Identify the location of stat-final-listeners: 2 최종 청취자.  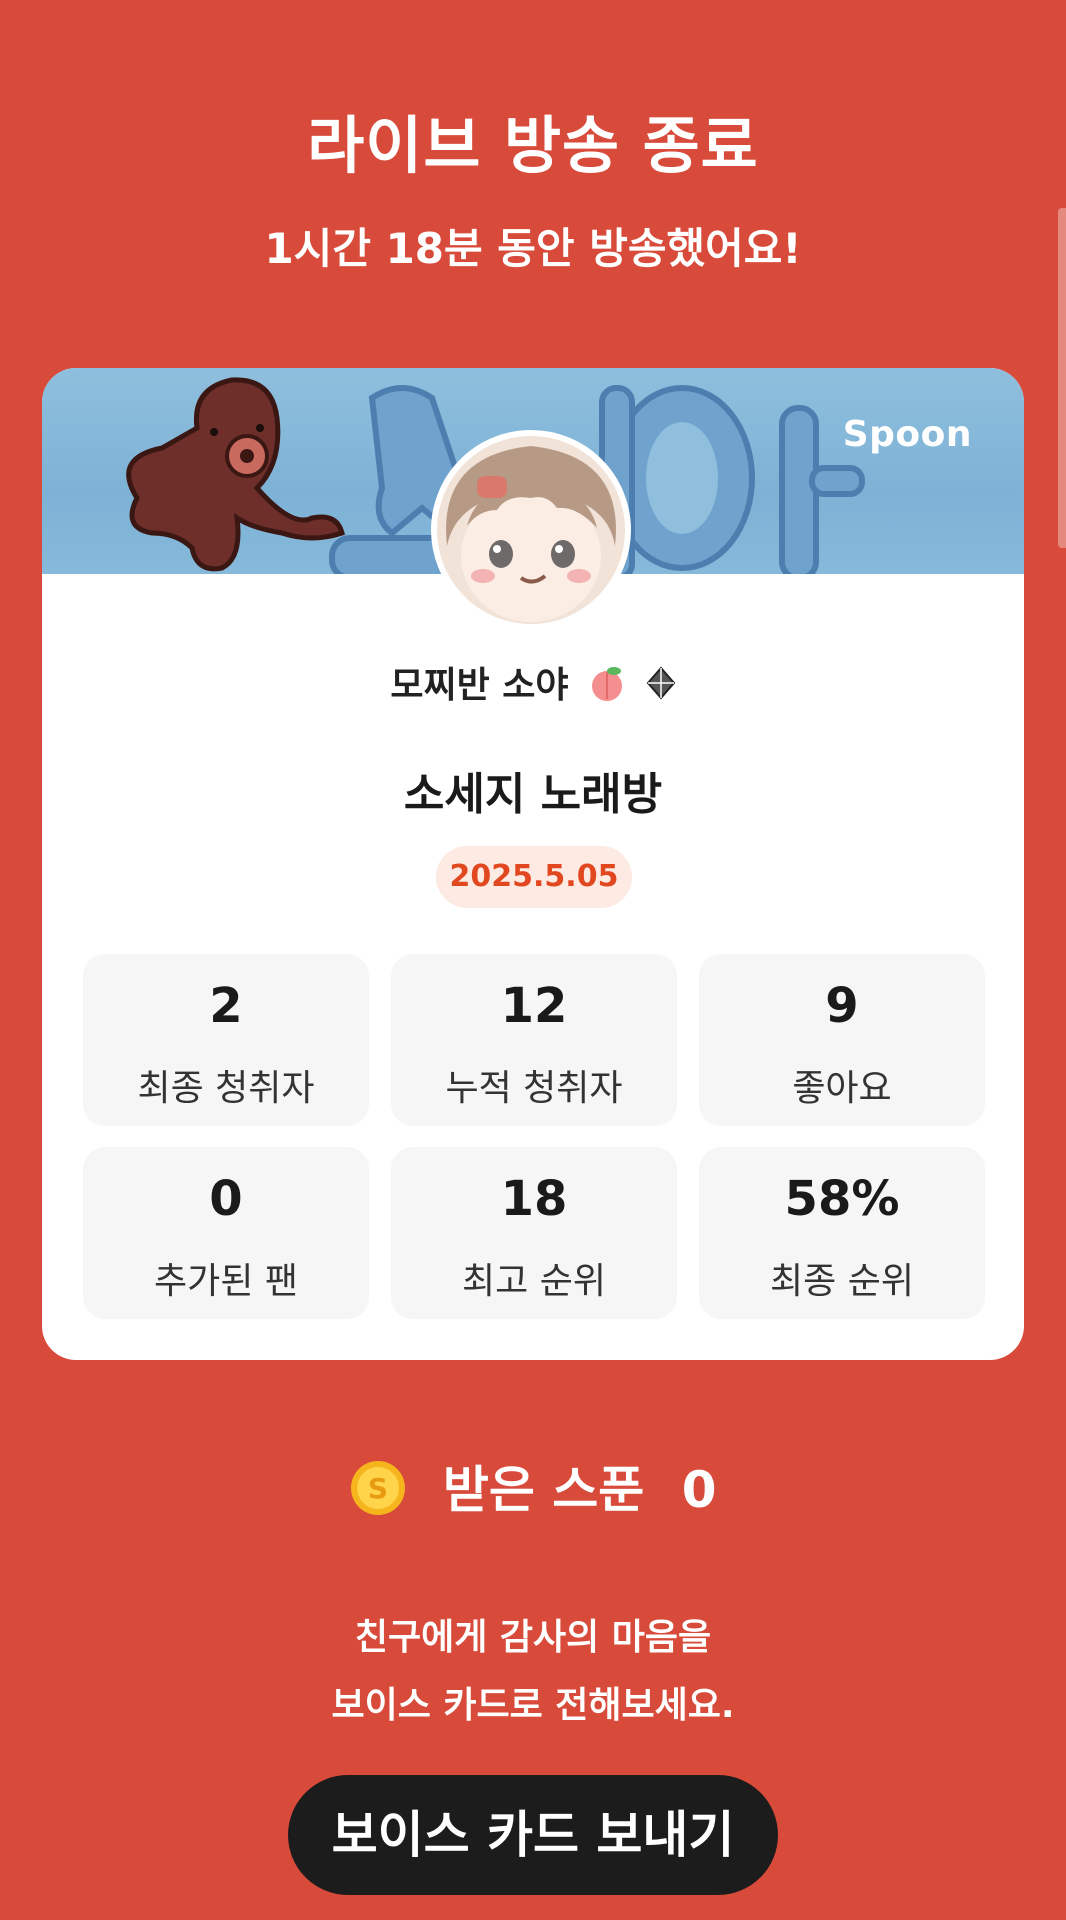
(226, 1040).